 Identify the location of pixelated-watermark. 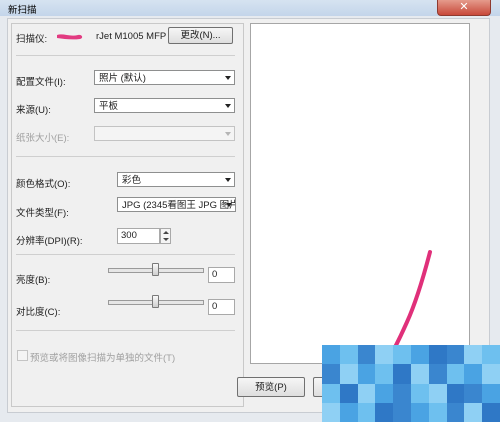
(411, 383).